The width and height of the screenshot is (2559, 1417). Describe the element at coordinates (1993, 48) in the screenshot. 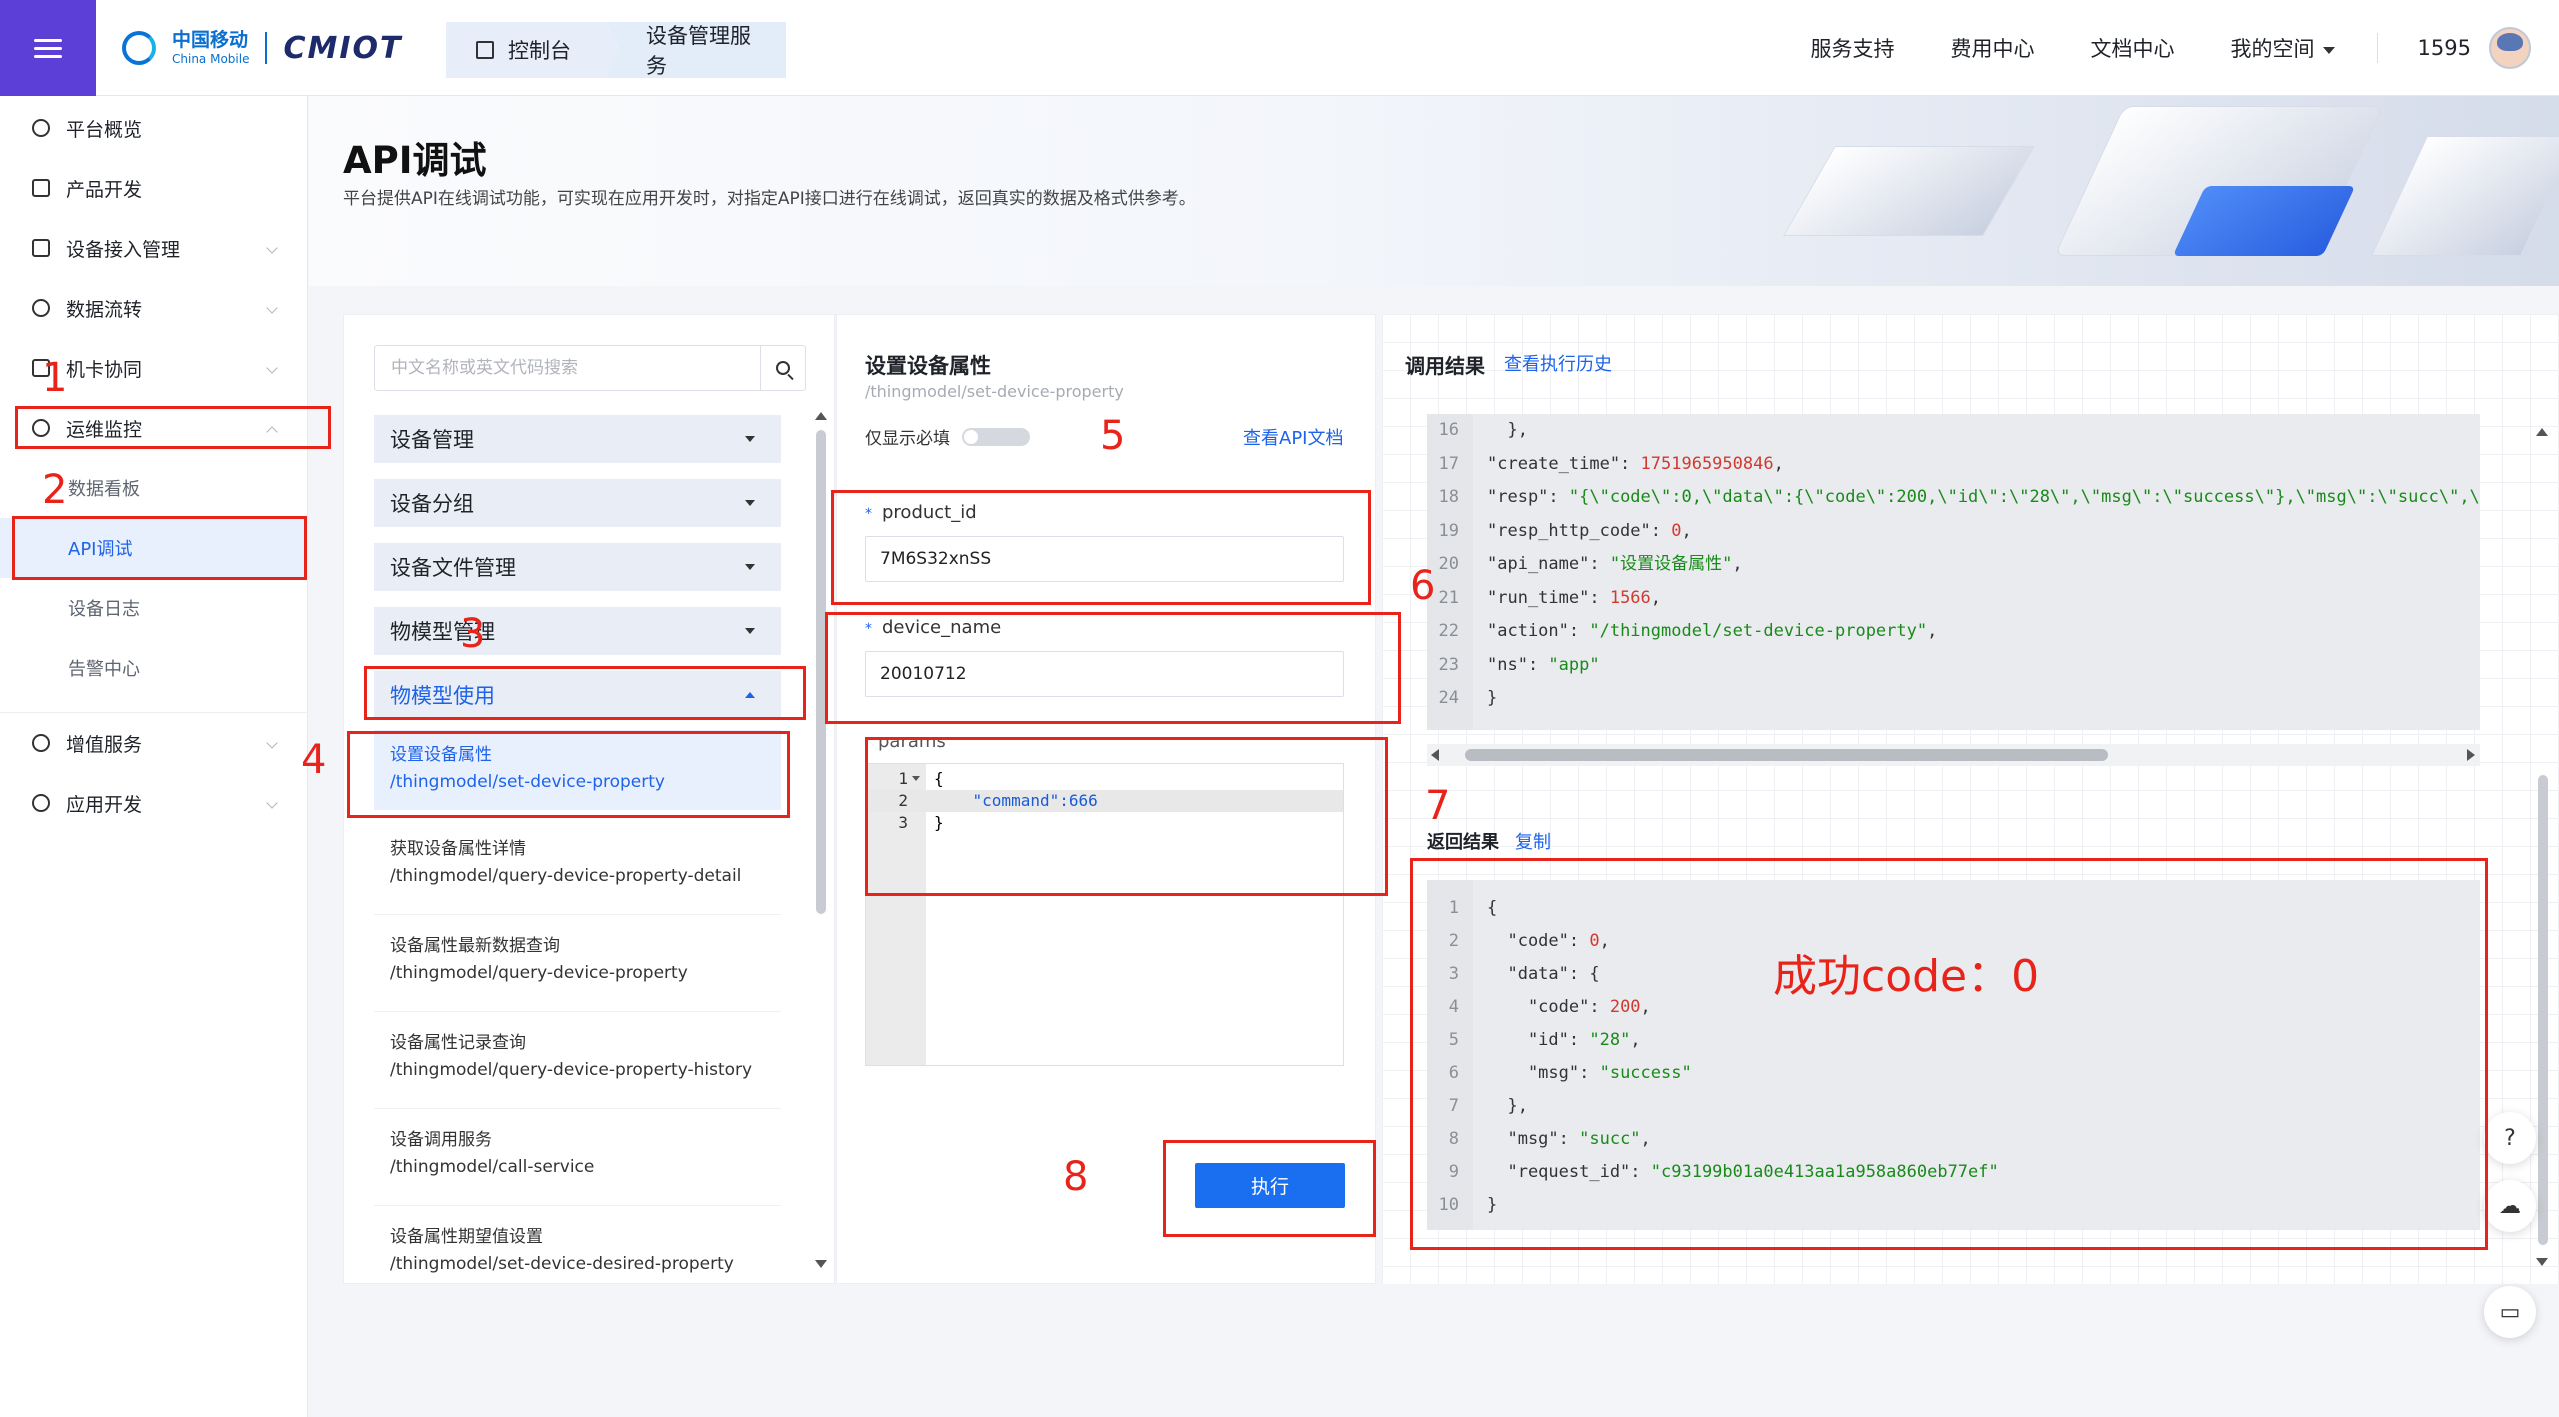

I see `nav-billing-center: 费用中心` at that location.